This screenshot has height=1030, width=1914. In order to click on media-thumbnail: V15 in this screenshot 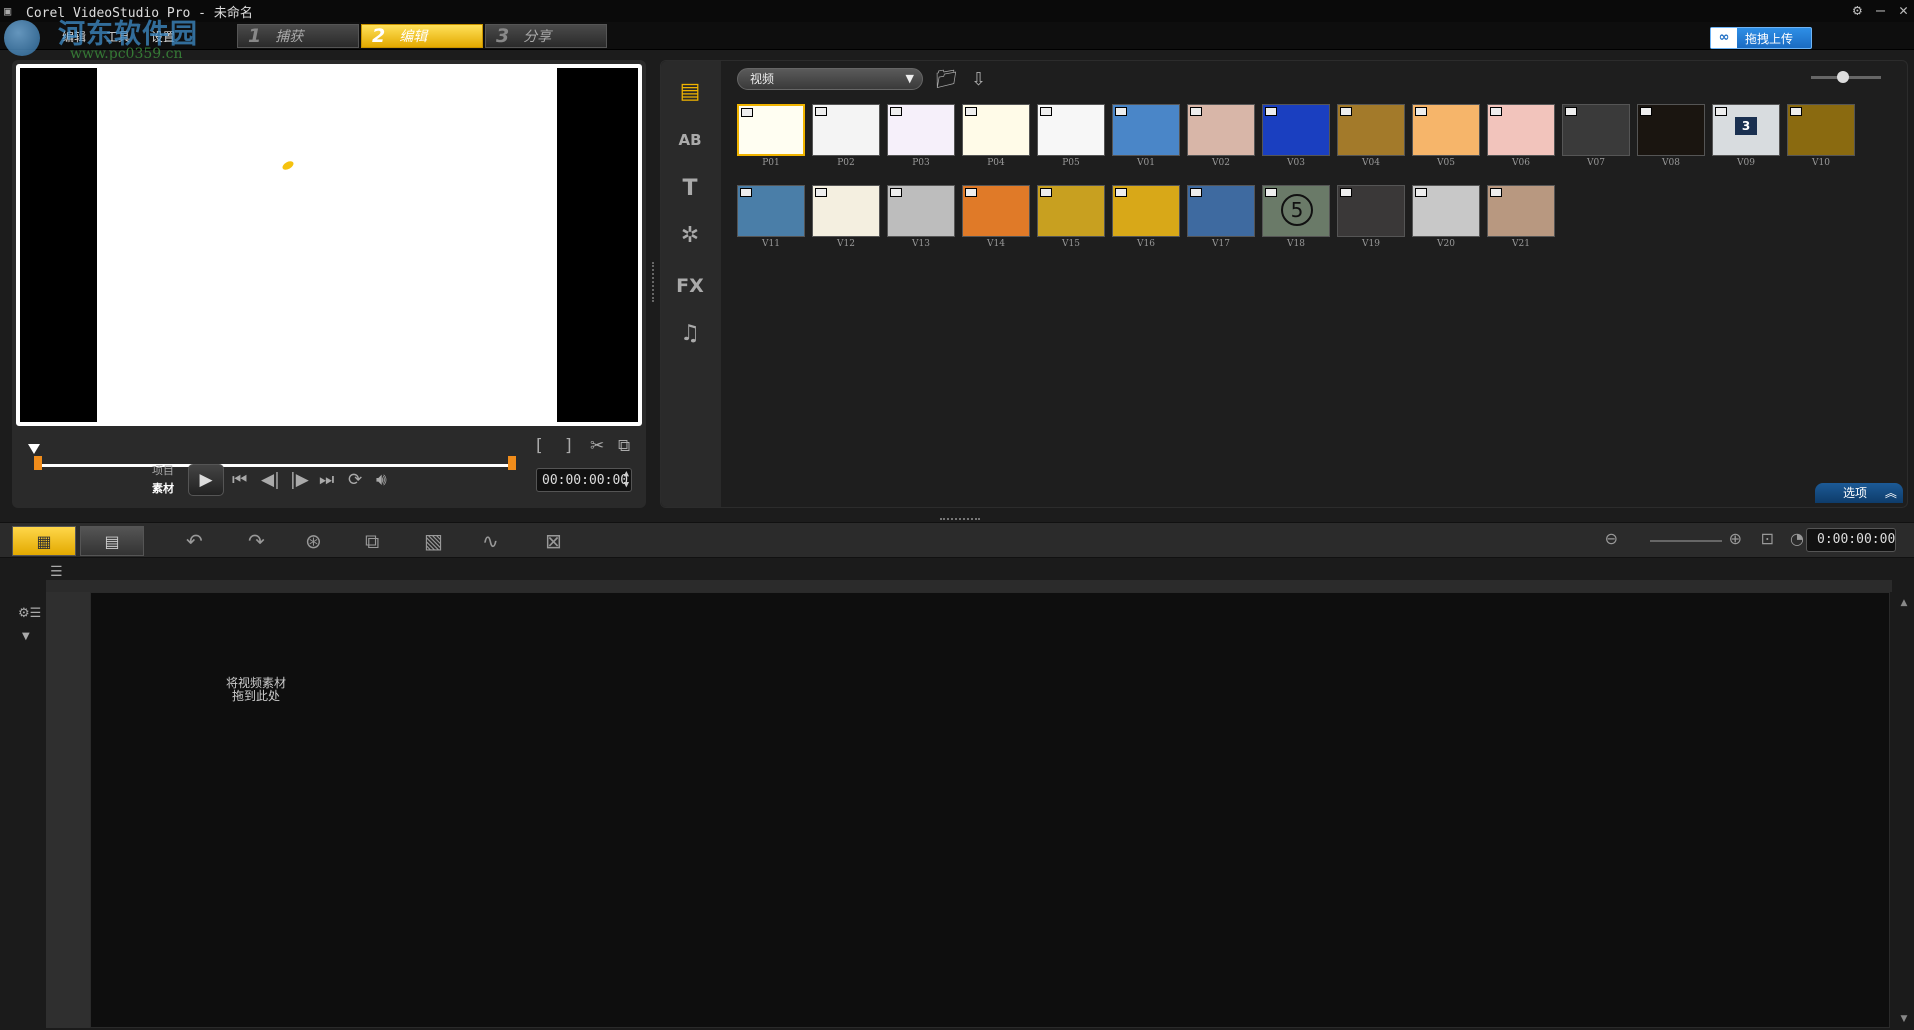, I will do `click(1071, 217)`.